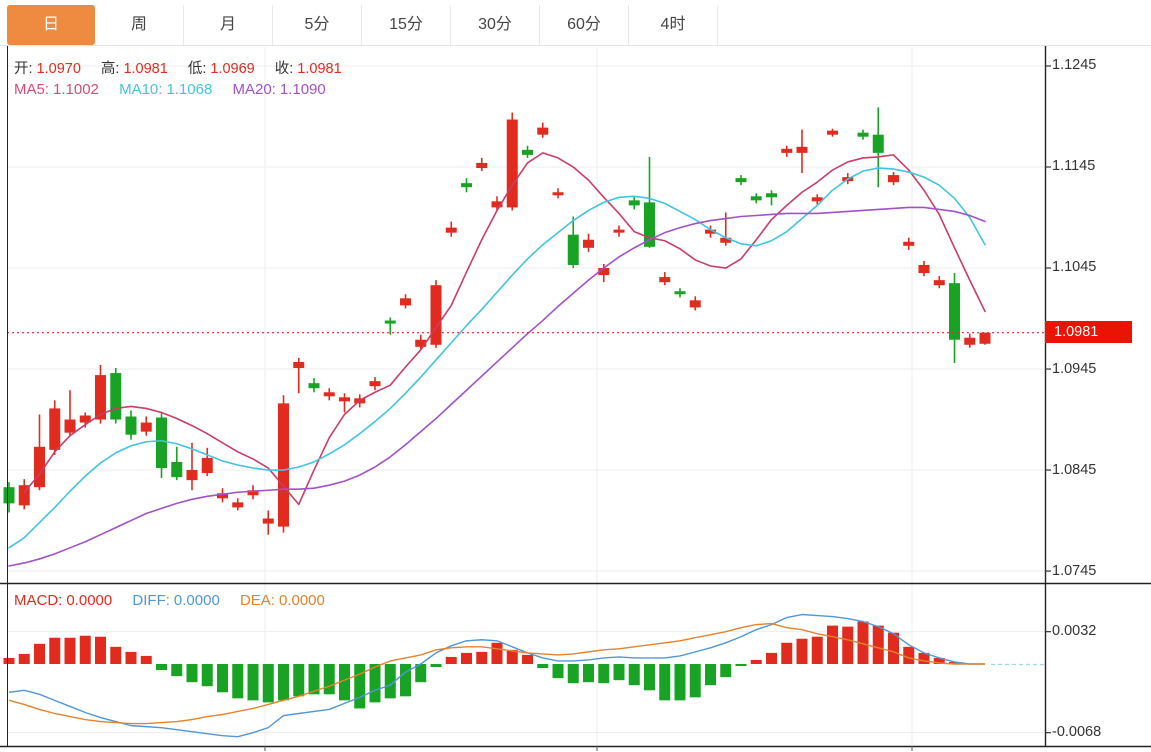 The height and width of the screenshot is (752, 1151). I want to click on tab-day: 日, so click(51, 25).